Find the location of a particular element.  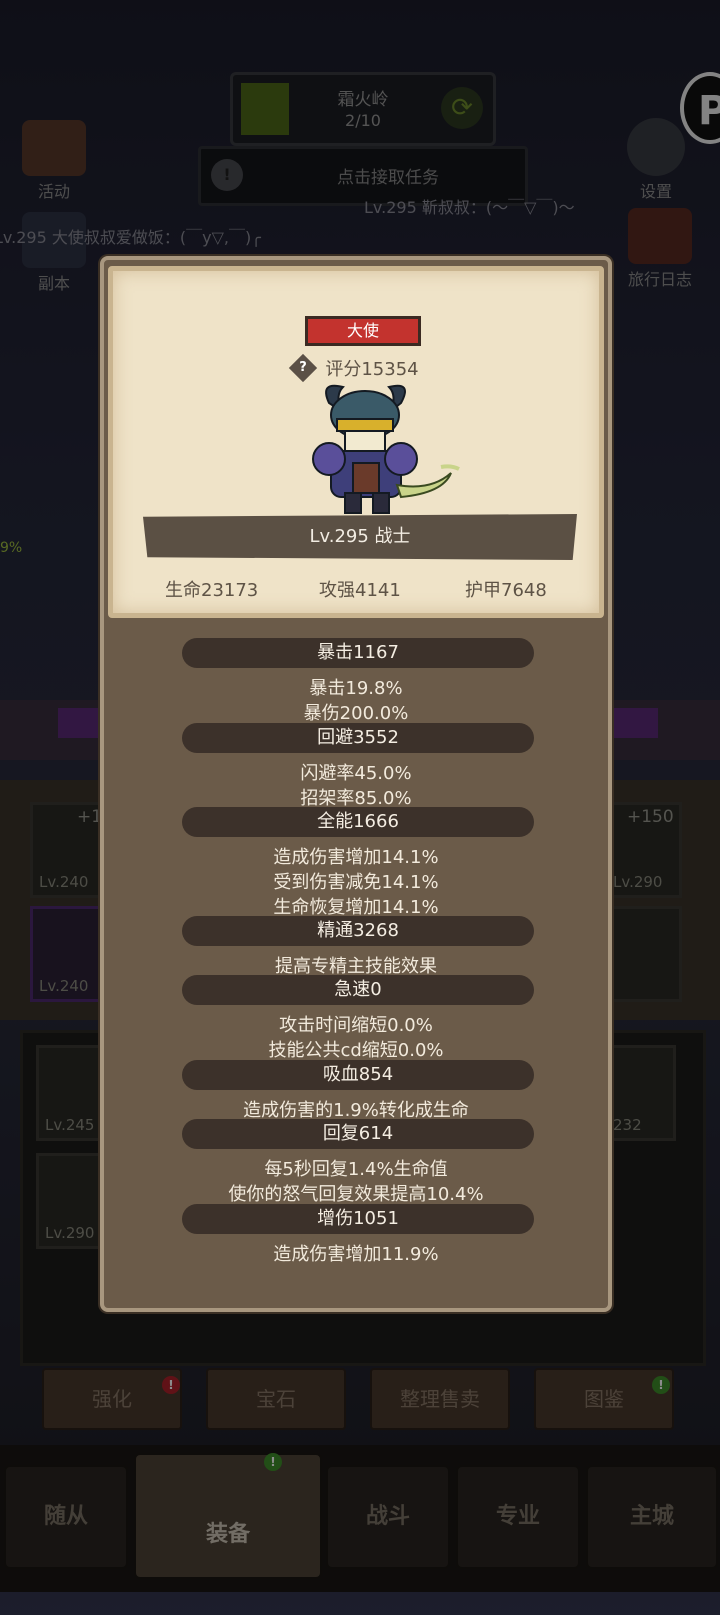

stat-detail: 每5秒回复1.4%生命值 is located at coordinates (356, 1169).